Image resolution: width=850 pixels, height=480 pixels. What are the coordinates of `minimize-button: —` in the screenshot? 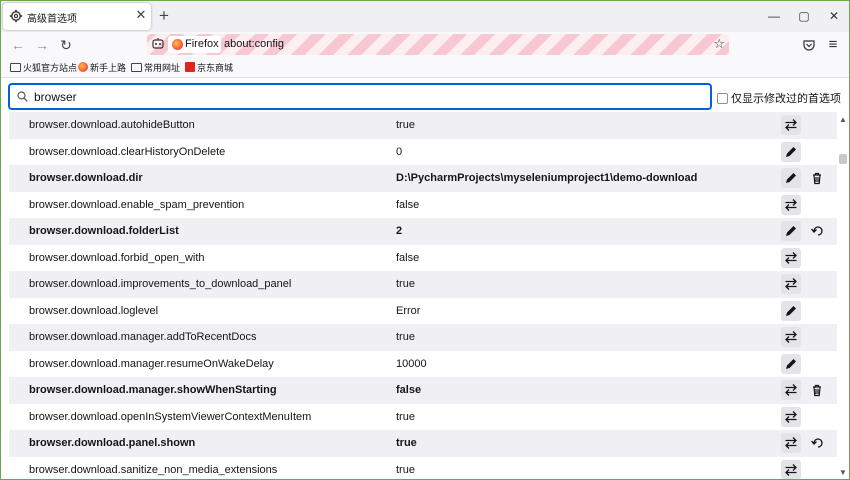 It's located at (774, 16).